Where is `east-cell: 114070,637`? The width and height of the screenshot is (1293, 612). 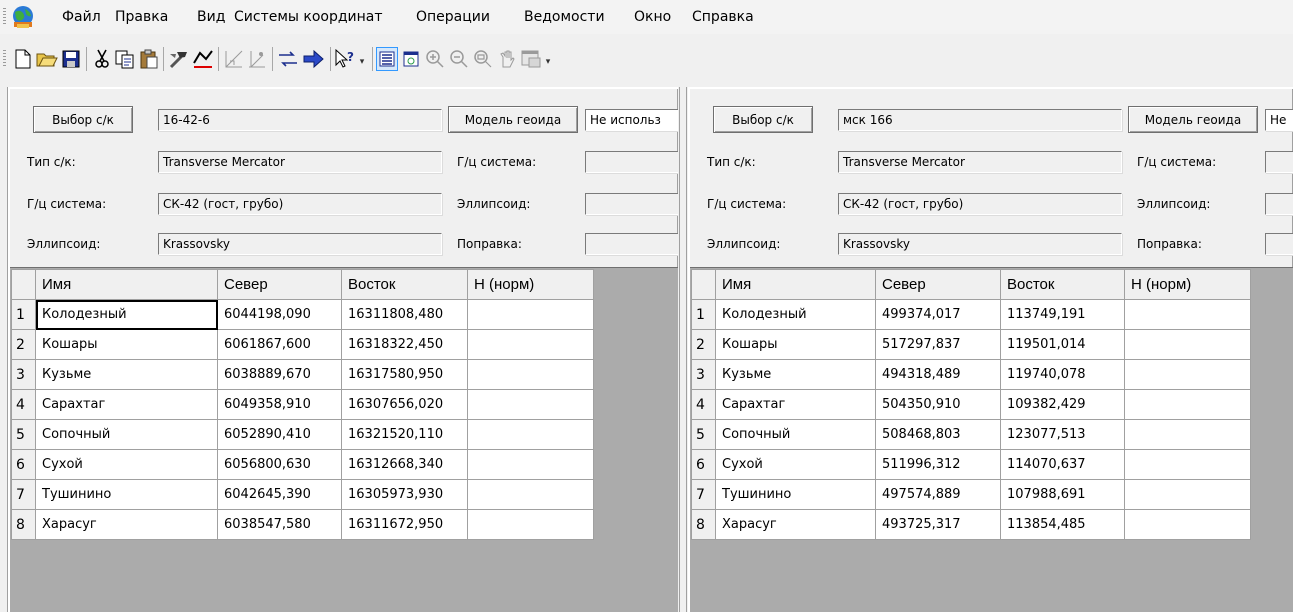 east-cell: 114070,637 is located at coordinates (1062, 464).